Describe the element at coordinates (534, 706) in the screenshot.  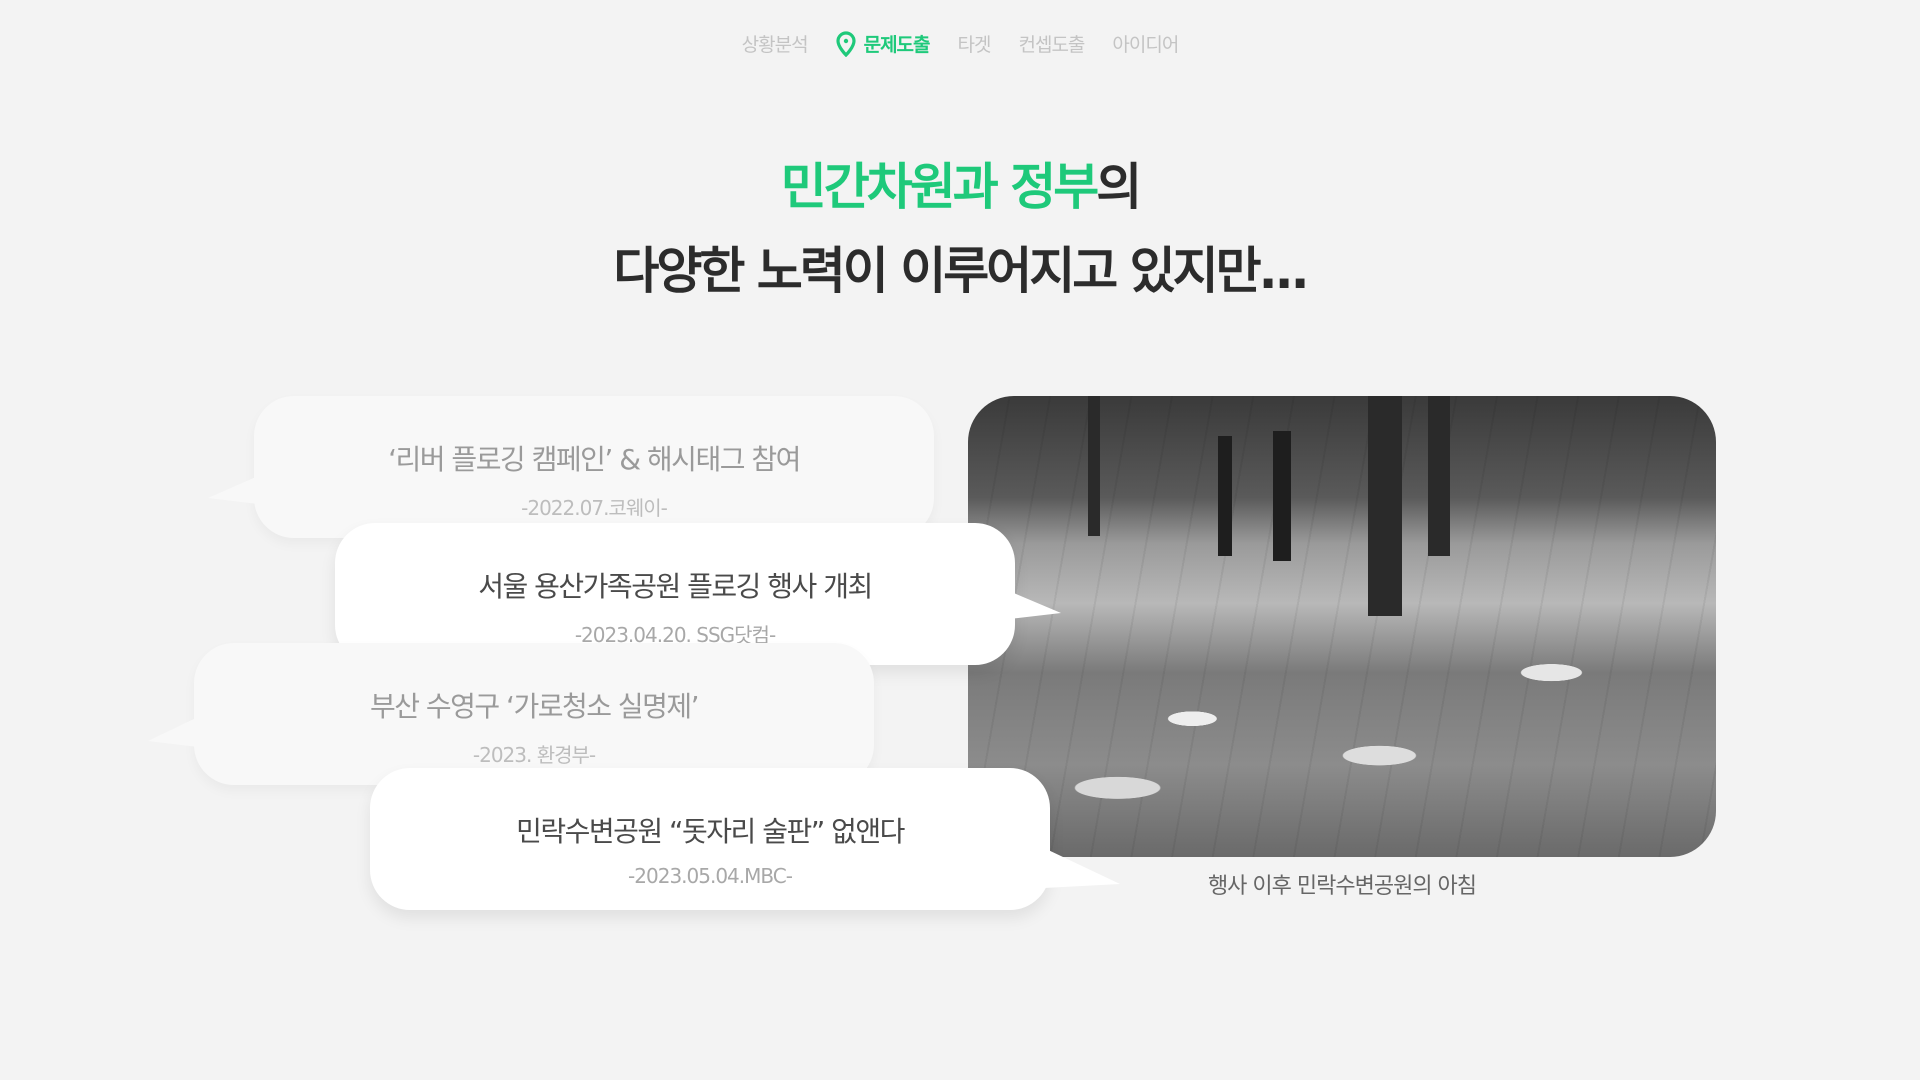
I see `news-headline: 부산 수영구 ‘가로청소 실명제’` at that location.